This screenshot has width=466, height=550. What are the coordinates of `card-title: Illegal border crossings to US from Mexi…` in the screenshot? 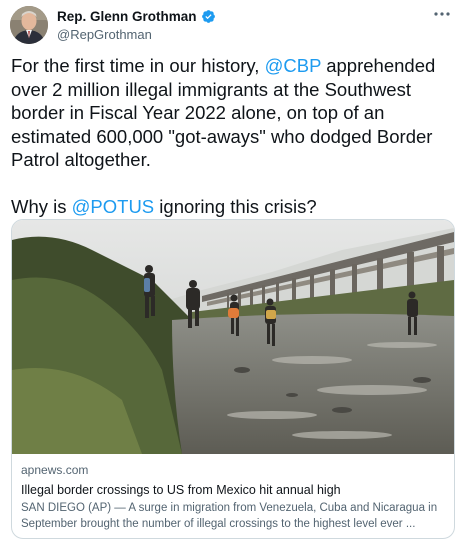 It's located at (233, 490).